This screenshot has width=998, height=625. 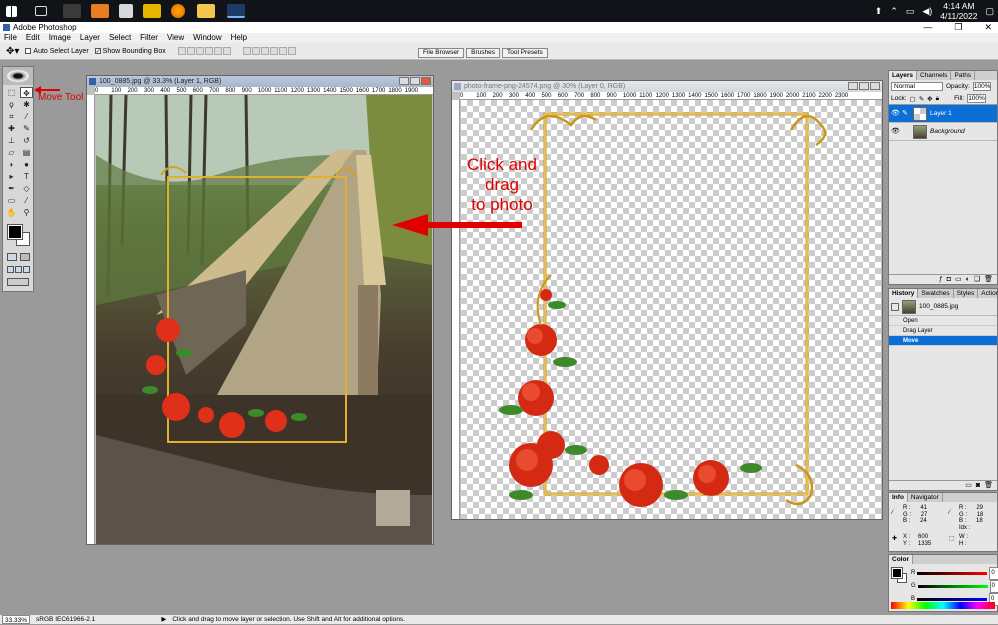 I want to click on distribute-hcenter-icon, so click(x=282, y=51).